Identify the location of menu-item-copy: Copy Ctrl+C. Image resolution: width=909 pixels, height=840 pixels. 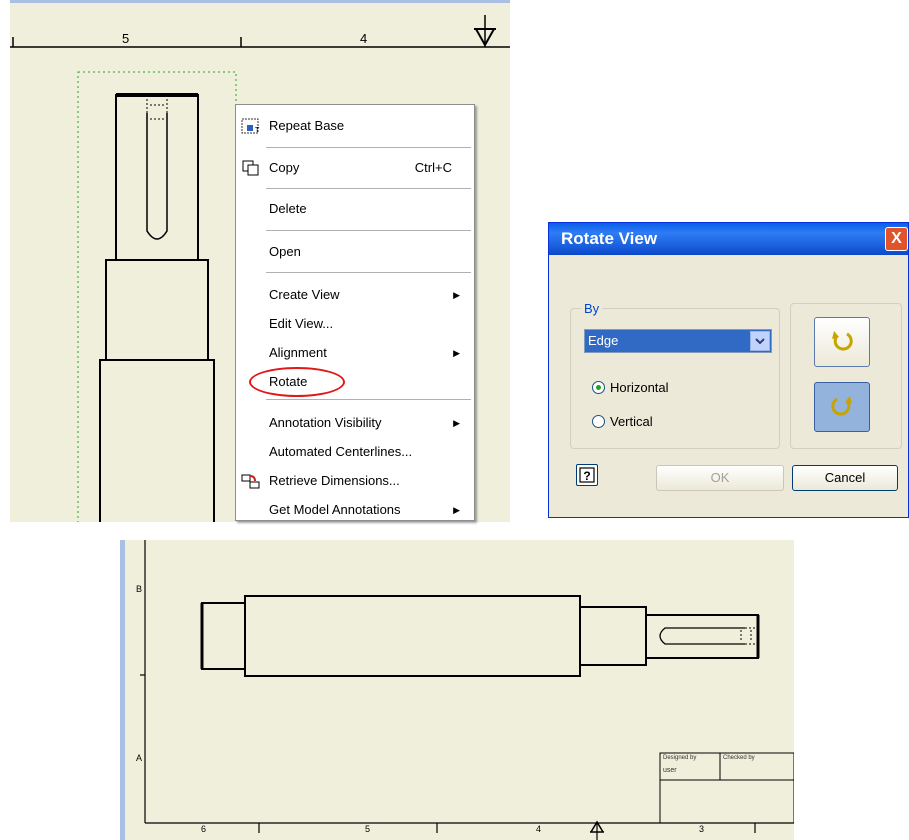
(355, 168).